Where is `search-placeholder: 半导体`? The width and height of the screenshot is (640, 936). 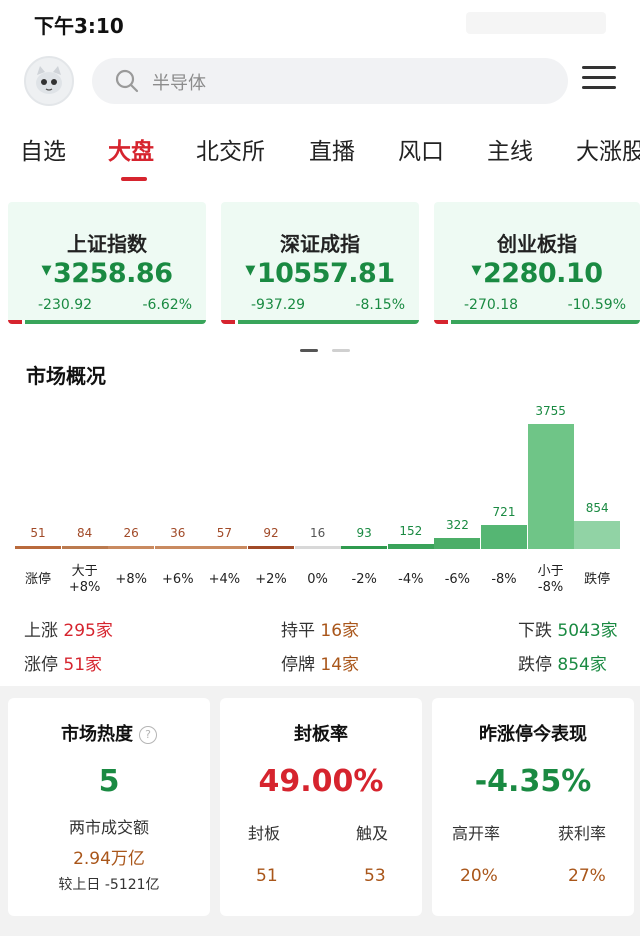
search-placeholder: 半导体 is located at coordinates (179, 83).